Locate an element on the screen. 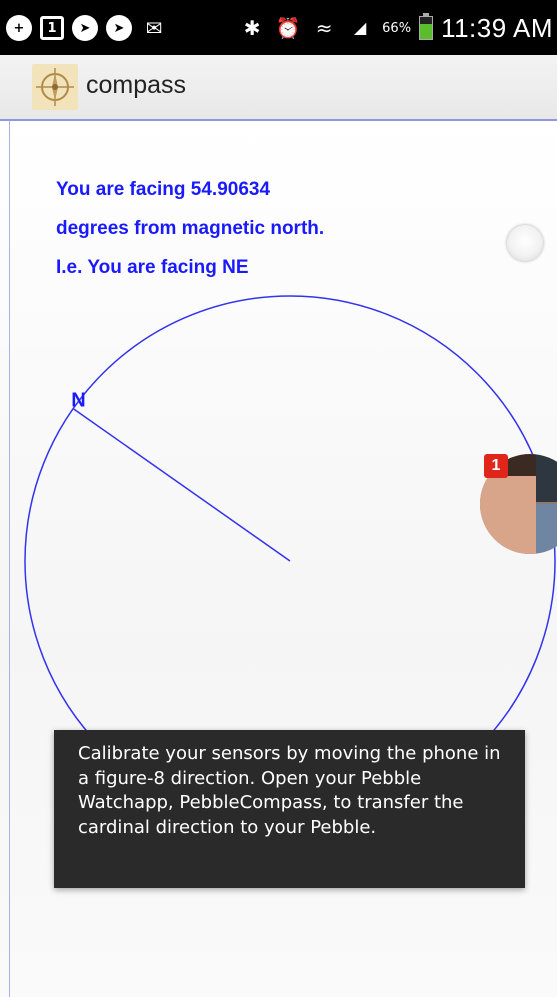  north-label: N is located at coordinates (78, 401).